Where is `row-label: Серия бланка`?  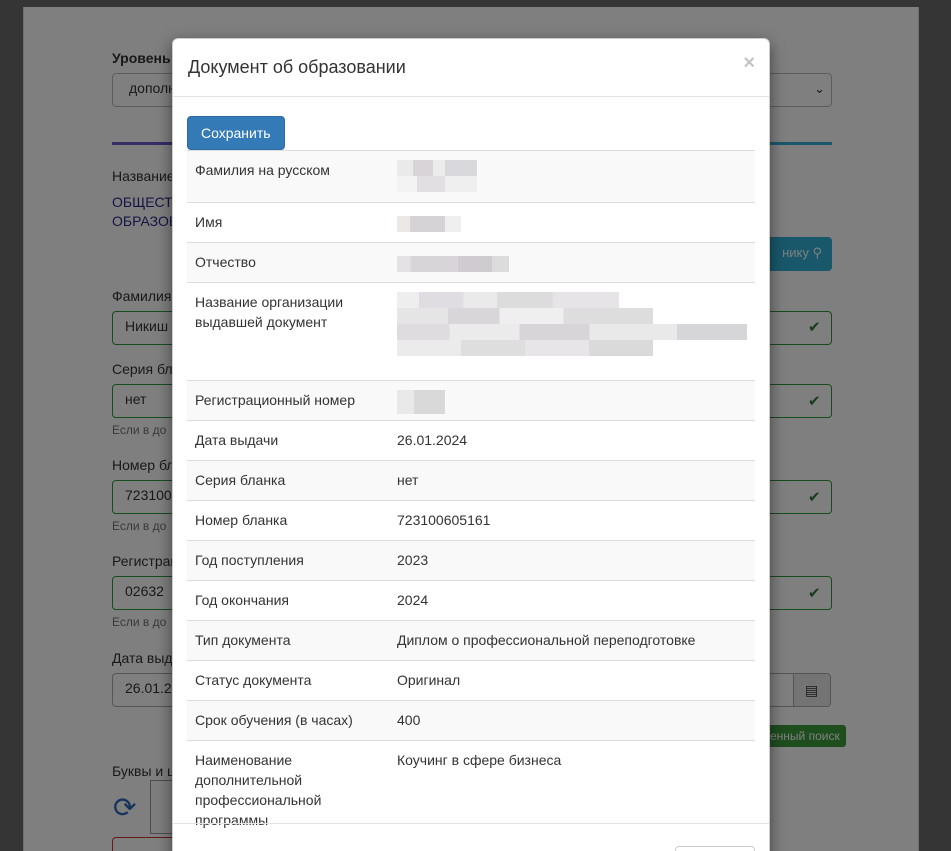 row-label: Серия бланка is located at coordinates (288, 480).